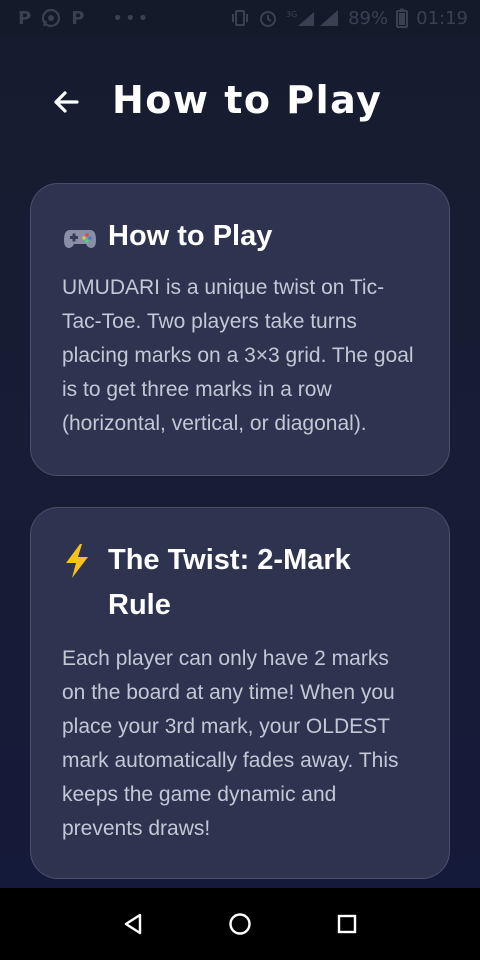 The width and height of the screenshot is (480, 960). Describe the element at coordinates (229, 582) in the screenshot. I see `card-title-text: The Twist: 2-Mark Rule` at that location.